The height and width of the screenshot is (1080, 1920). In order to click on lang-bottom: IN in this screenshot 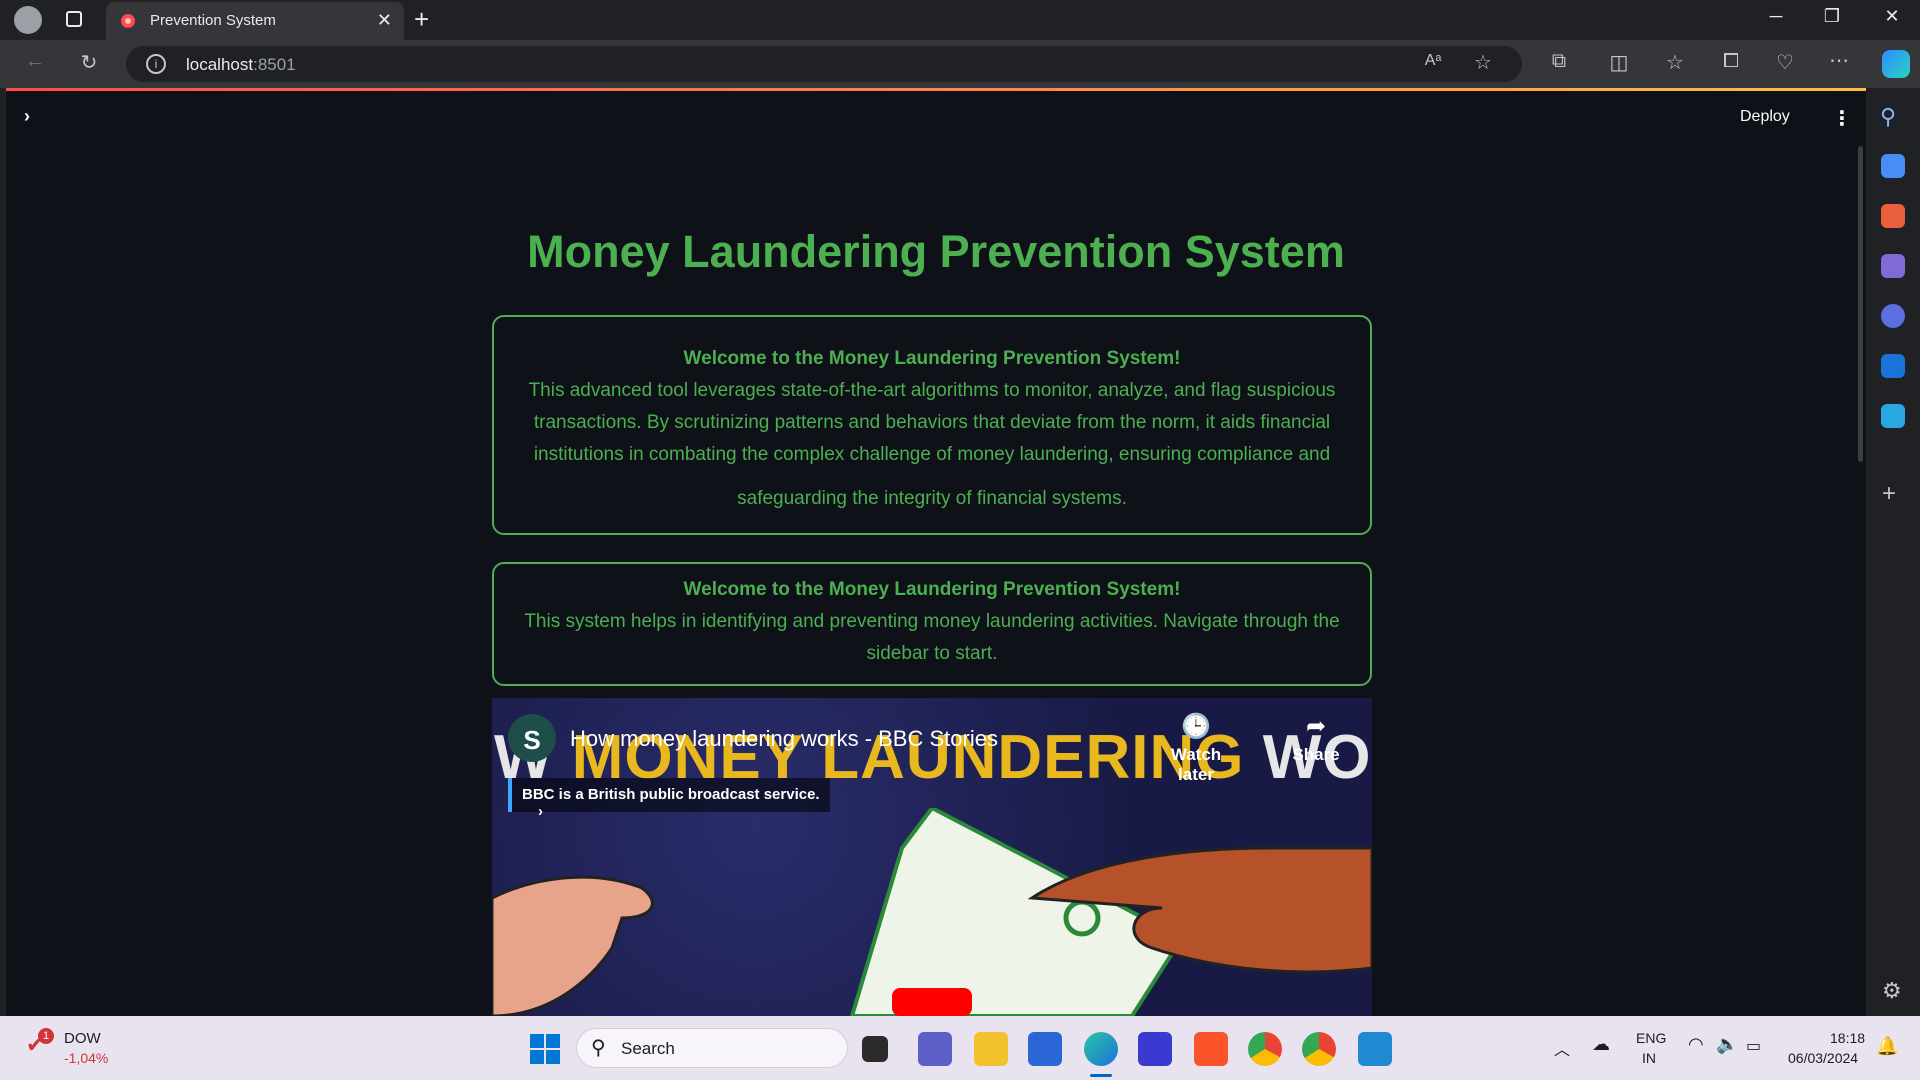, I will do `click(1649, 1058)`.